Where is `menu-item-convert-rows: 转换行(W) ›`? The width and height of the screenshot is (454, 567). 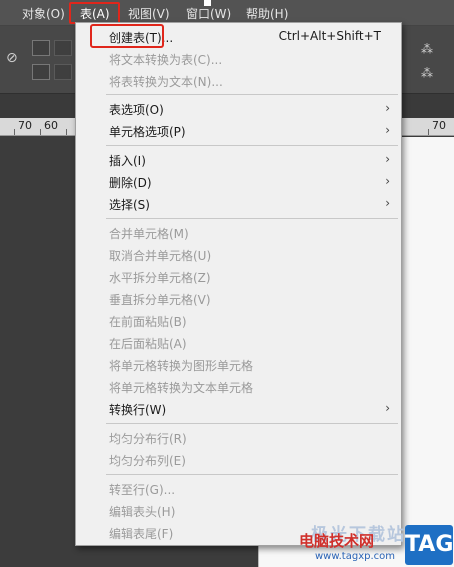 menu-item-convert-rows: 转换行(W) › is located at coordinates (238, 409).